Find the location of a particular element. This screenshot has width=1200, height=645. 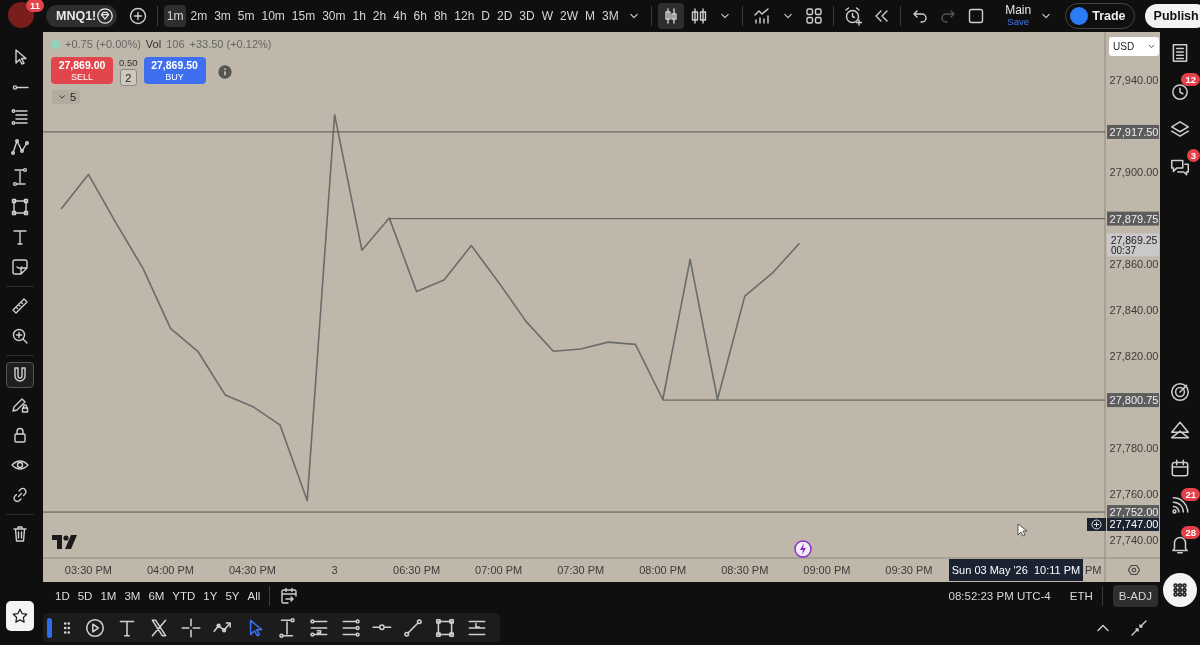

interval-button: 8h is located at coordinates (440, 16).